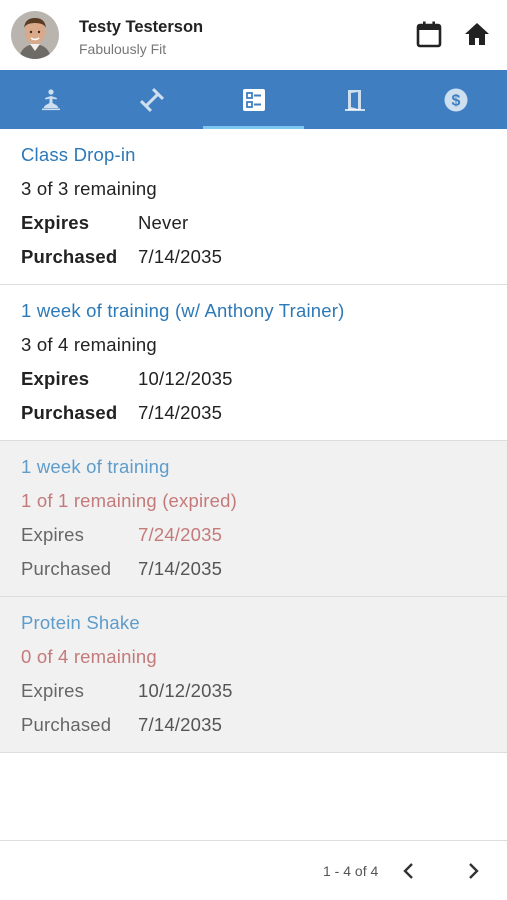 The image size is (507, 900). What do you see at coordinates (264, 162) in the screenshot?
I see `pass-title-link: Class Drop-in` at bounding box center [264, 162].